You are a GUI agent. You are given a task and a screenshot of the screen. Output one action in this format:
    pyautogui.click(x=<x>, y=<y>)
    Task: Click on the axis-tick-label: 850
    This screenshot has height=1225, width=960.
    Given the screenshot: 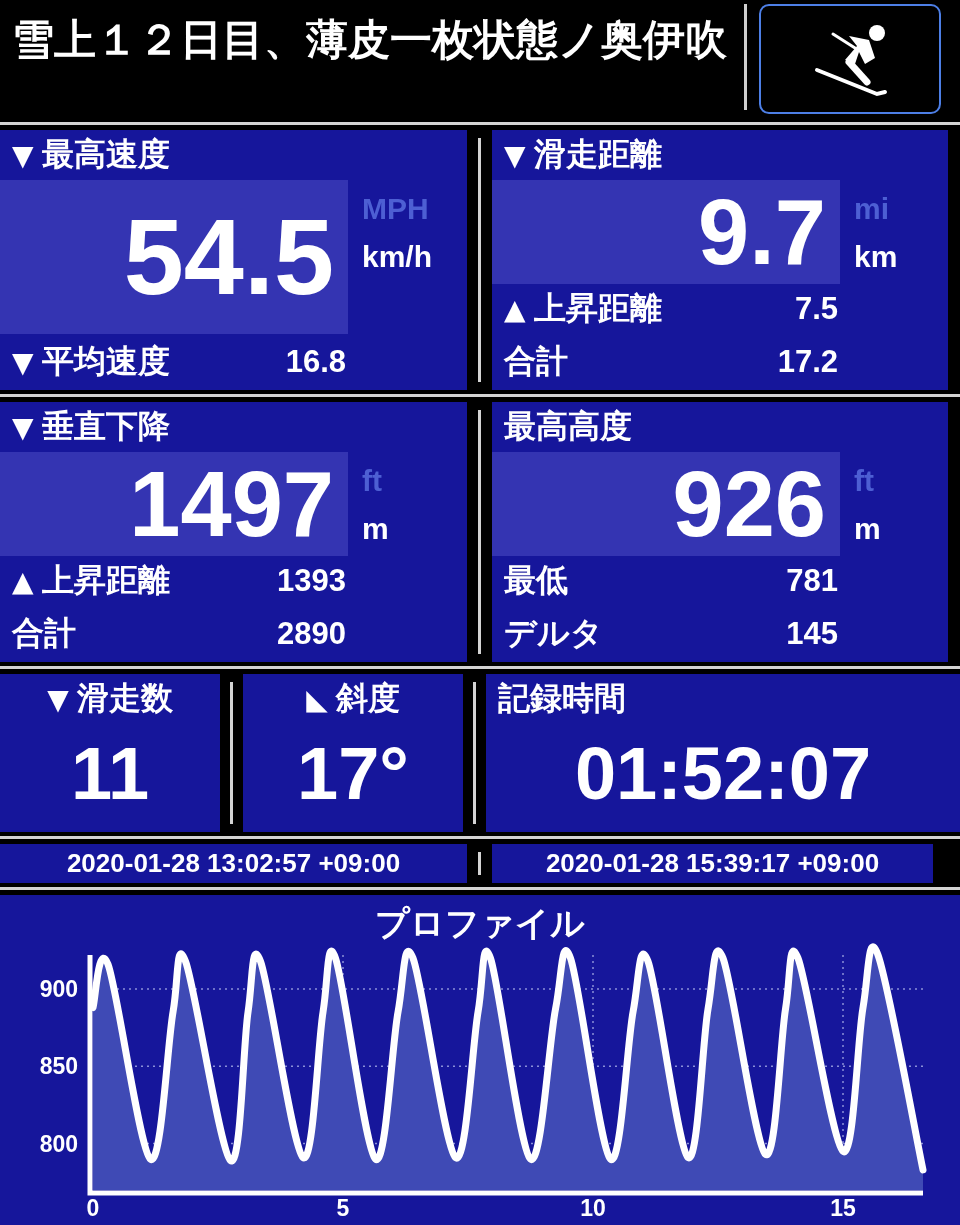 What is the action you would take?
    pyautogui.click(x=58, y=1066)
    